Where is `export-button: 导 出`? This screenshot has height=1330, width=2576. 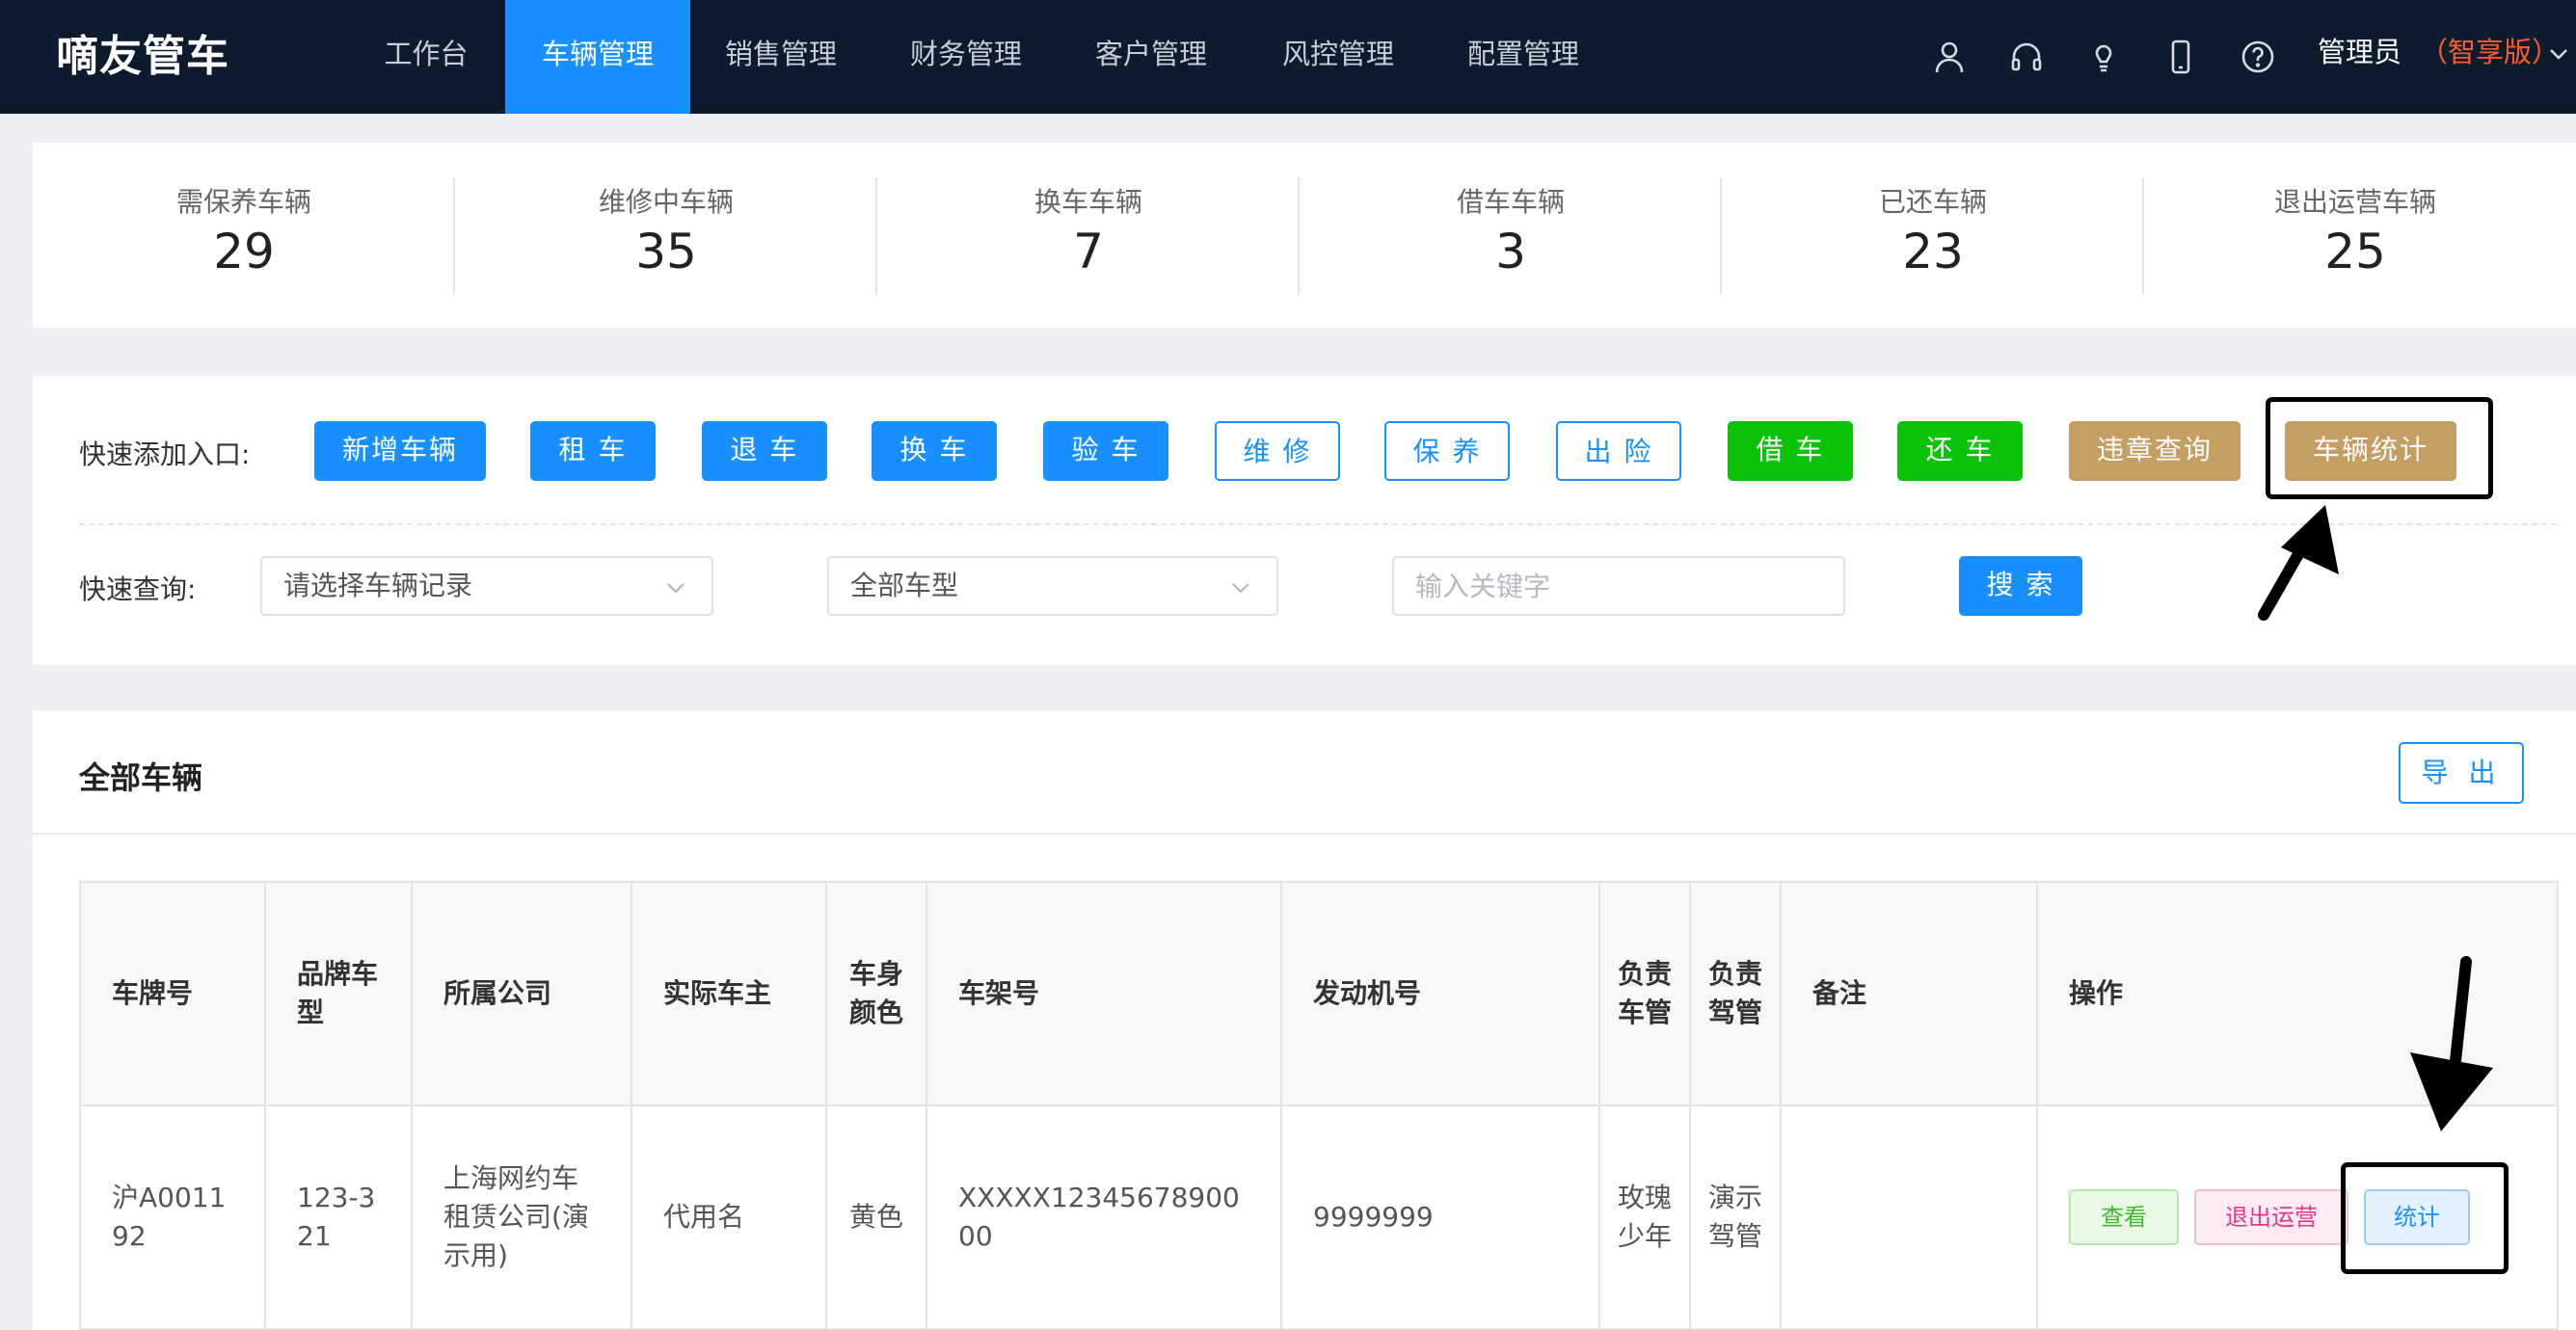
export-button: 导 出 is located at coordinates (2462, 773).